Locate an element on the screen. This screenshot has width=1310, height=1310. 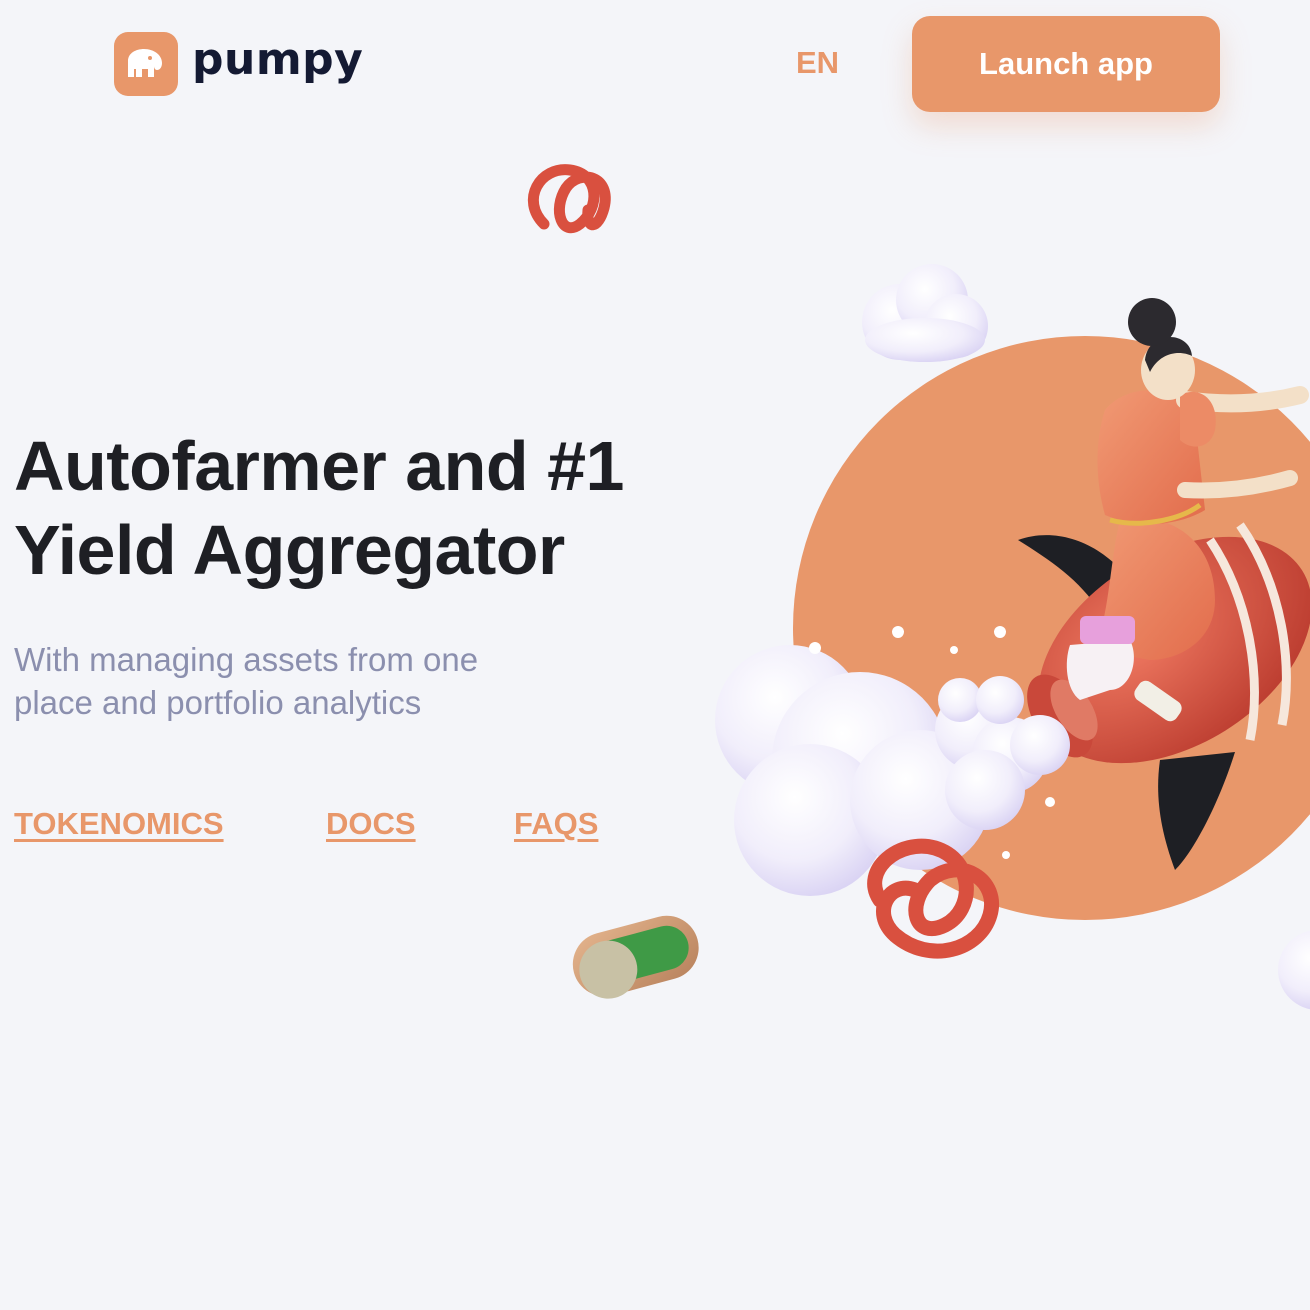
tokenomics-link: TOKENOMICS is located at coordinates (119, 824).